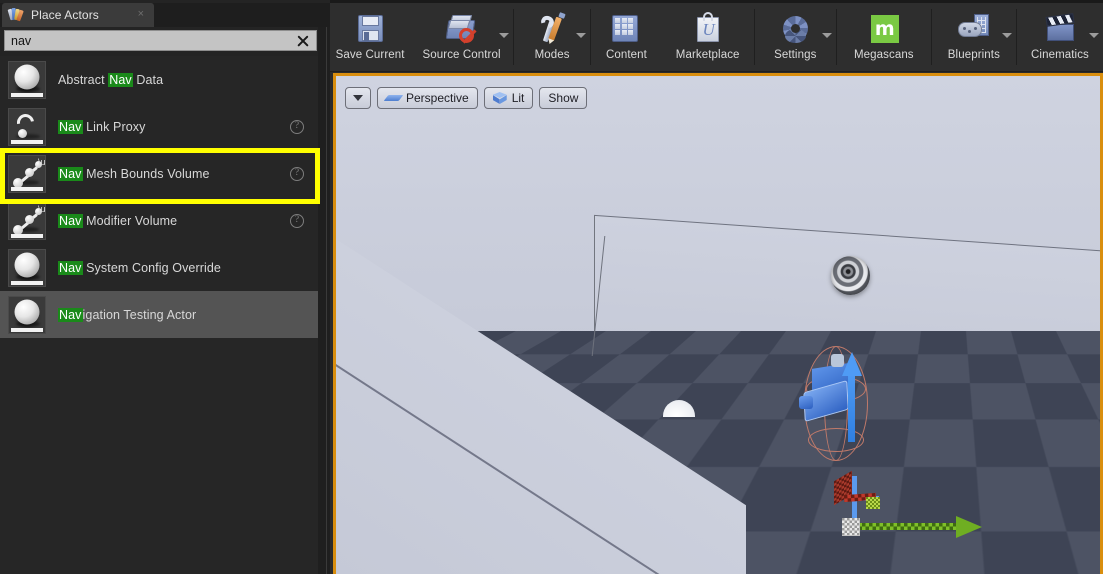  What do you see at coordinates (141, 14) in the screenshot?
I see `close-icon: ×` at bounding box center [141, 14].